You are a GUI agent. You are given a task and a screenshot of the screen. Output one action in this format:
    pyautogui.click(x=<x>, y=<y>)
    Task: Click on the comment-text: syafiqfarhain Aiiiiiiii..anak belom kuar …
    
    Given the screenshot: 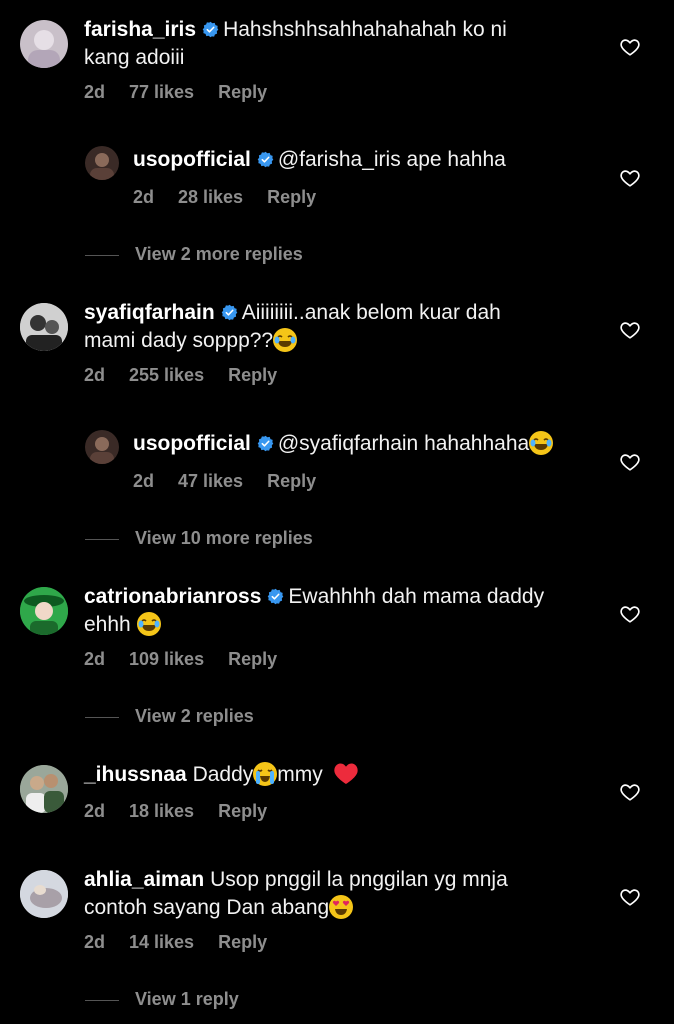 What is the action you would take?
    pyautogui.click(x=344, y=327)
    